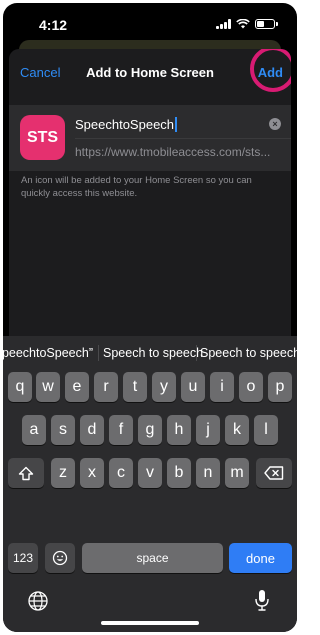 This screenshot has width=320, height=635. I want to click on key-i: i, so click(222, 387).